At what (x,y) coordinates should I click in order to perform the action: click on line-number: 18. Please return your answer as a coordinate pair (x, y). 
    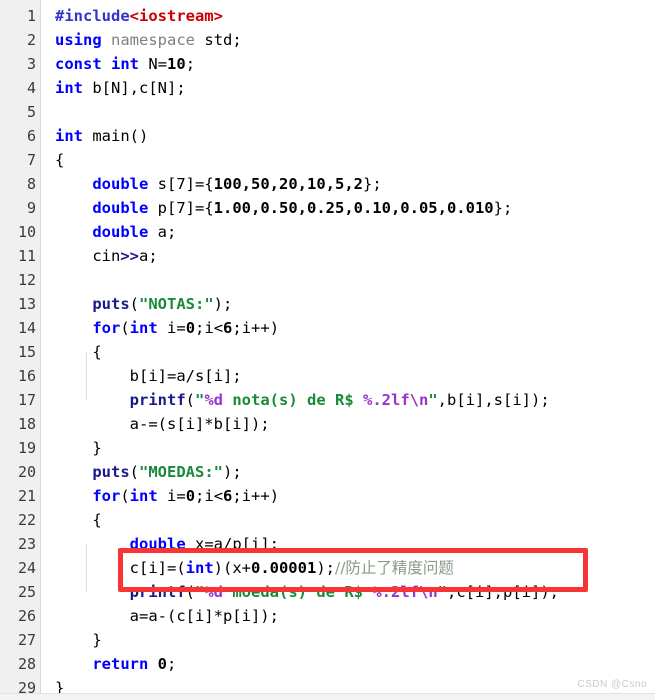
    Looking at the image, I should click on (26, 424).